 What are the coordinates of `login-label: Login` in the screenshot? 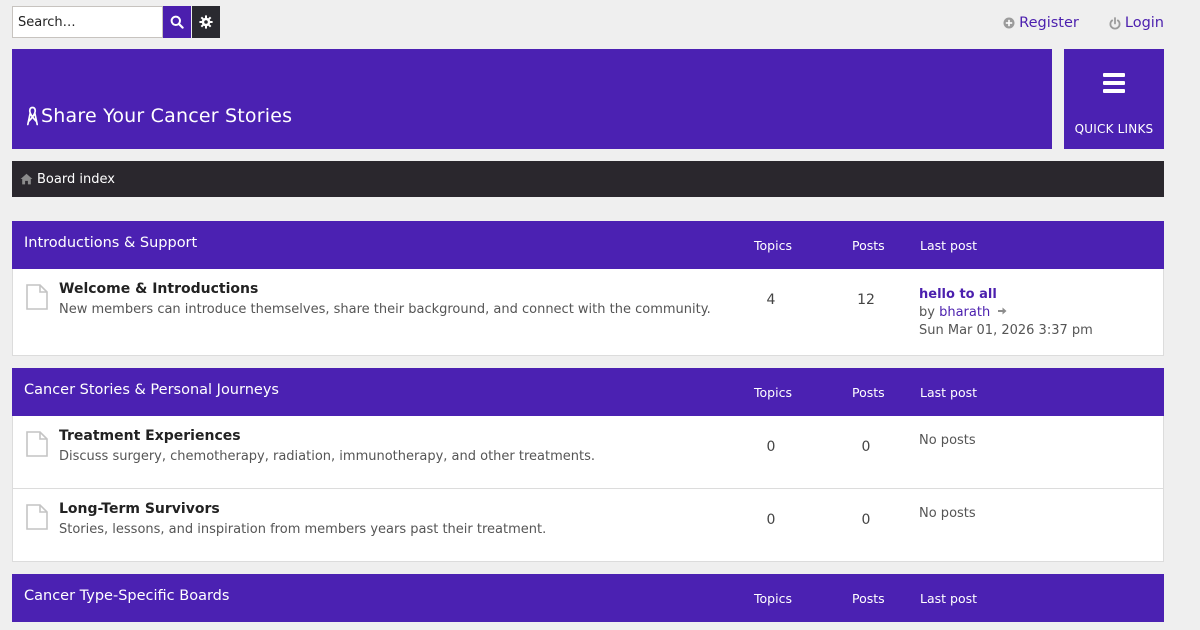 It's located at (1144, 23).